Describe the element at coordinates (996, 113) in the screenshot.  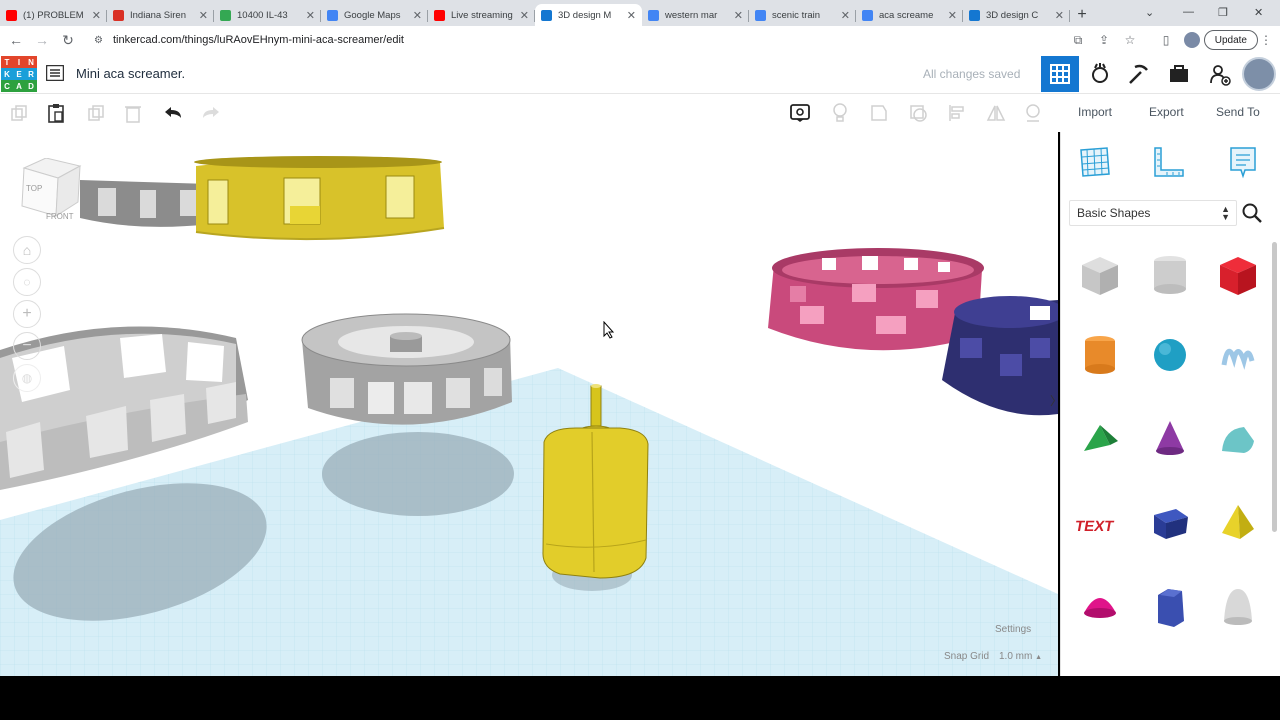
I see `mirror-icon` at that location.